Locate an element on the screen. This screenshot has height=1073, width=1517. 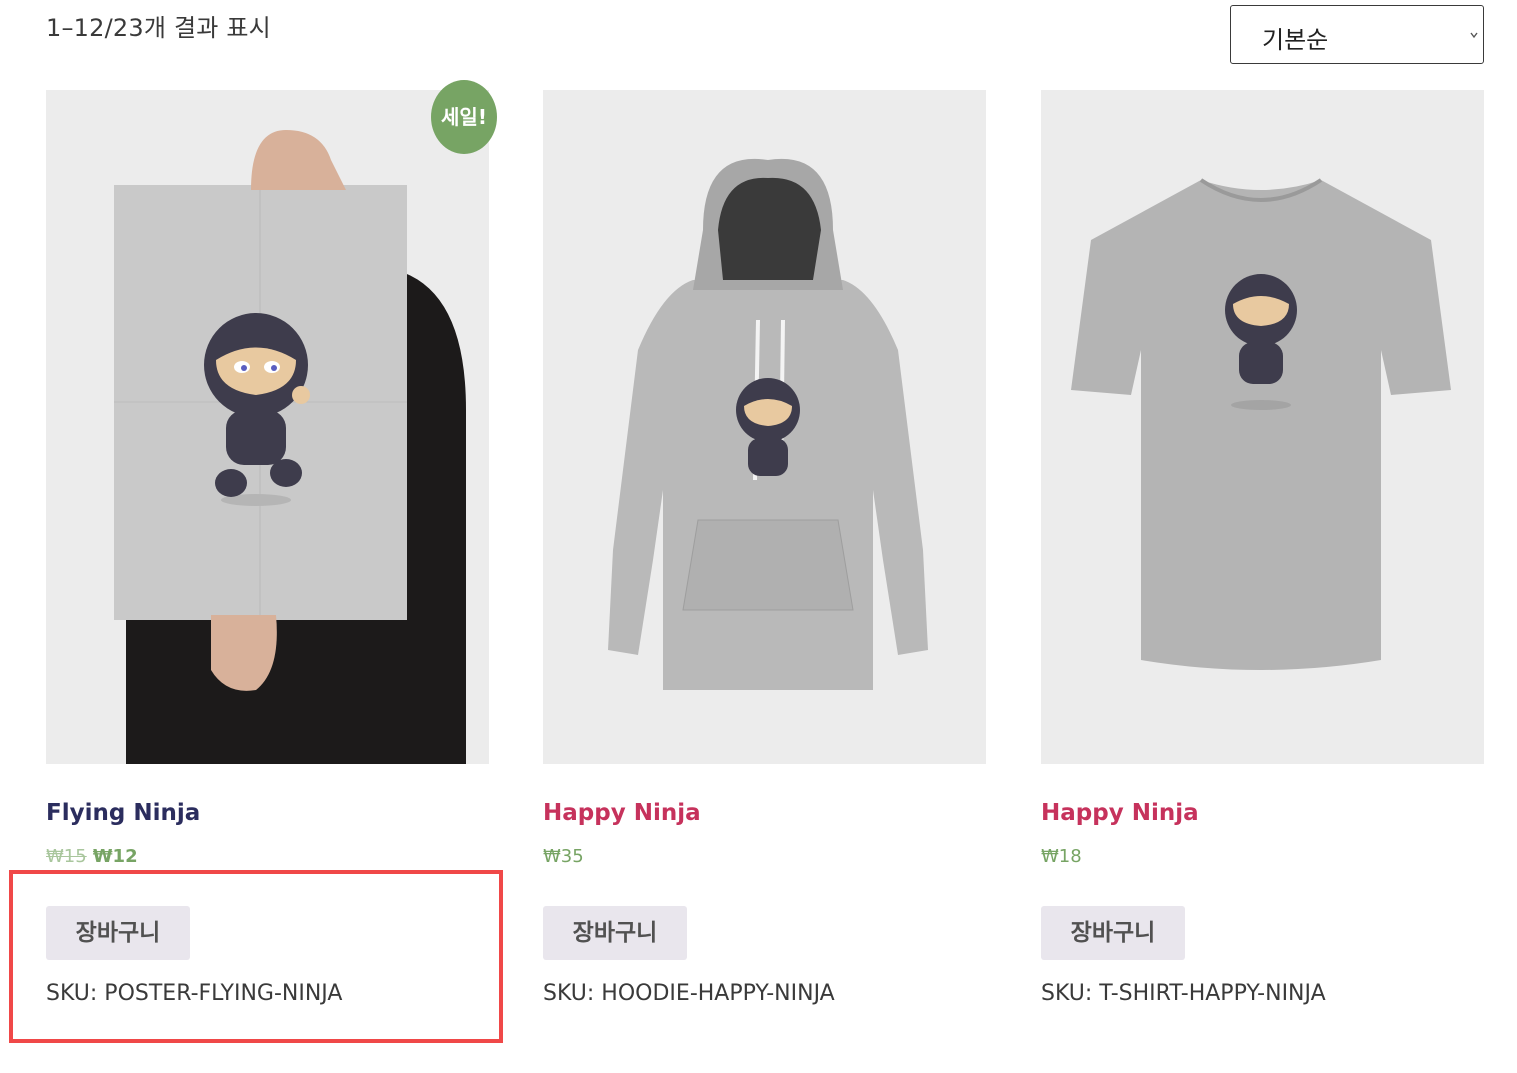
result-count: 1–12/23개 결과 표시 is located at coordinates (158, 28).